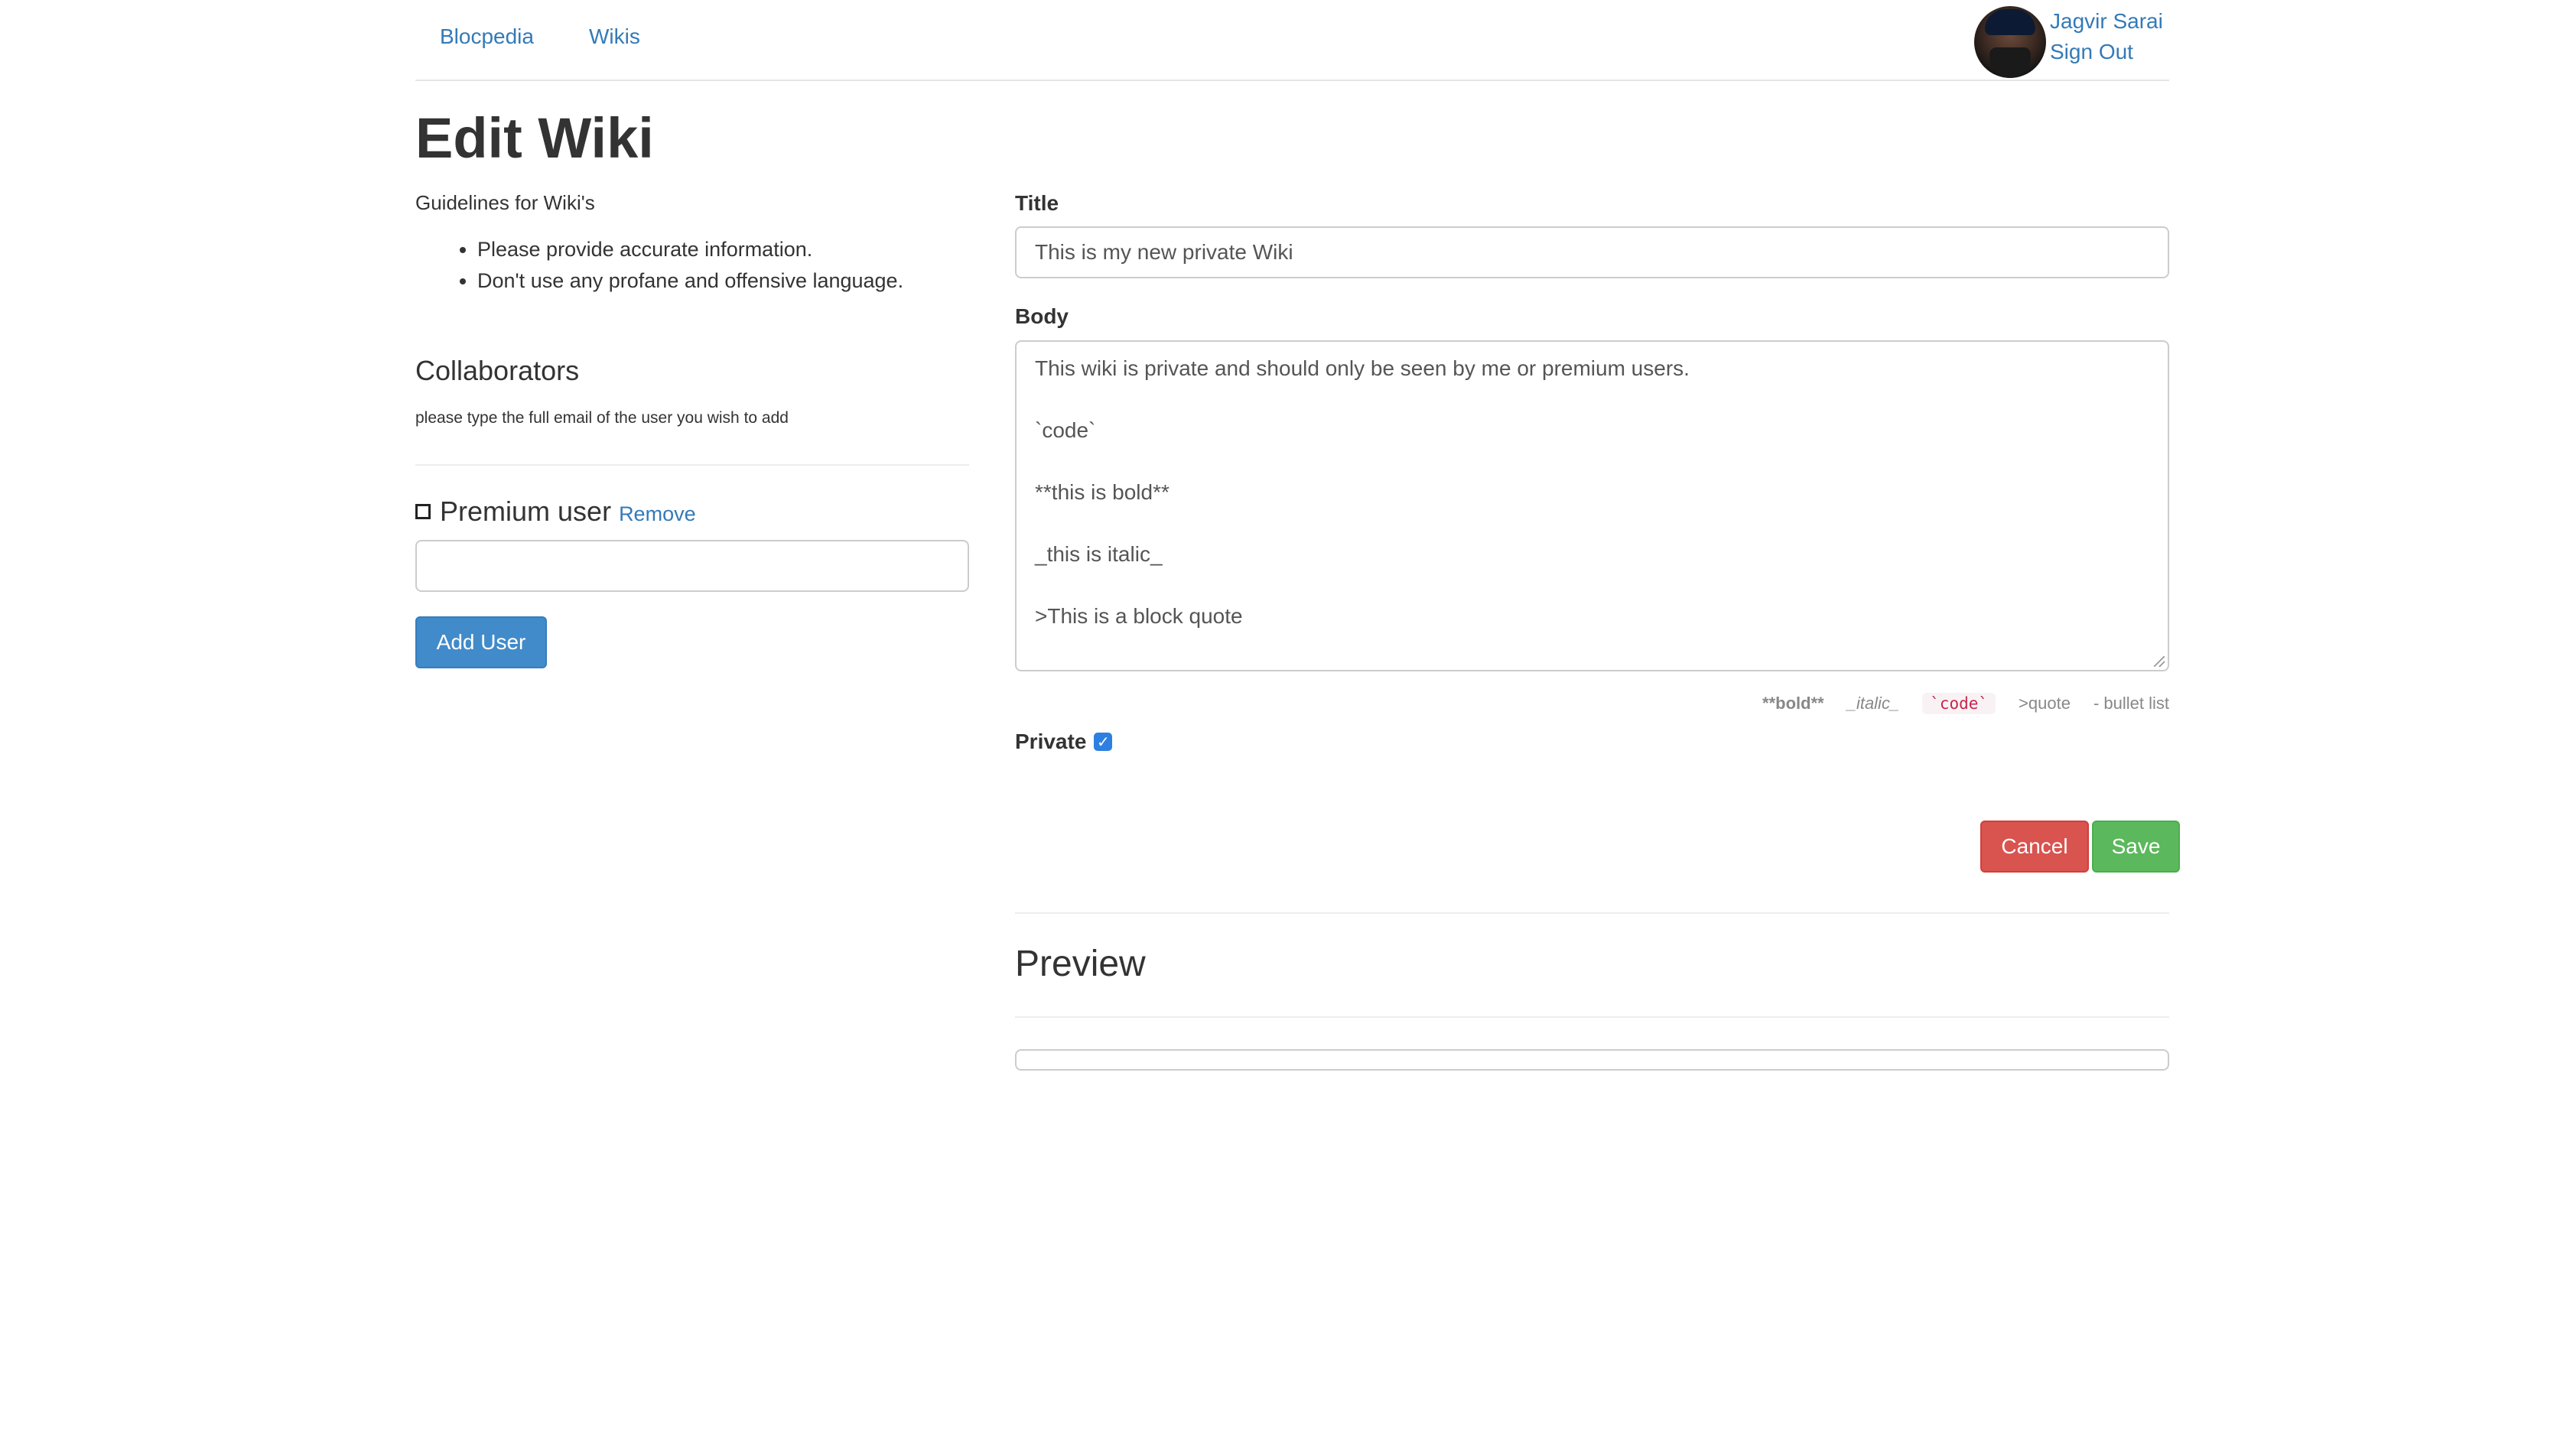 The width and height of the screenshot is (2570, 1456). I want to click on top-navbar: Blocpedia Wikis Jagvir Sarai Sign Out, so click(1292, 40).